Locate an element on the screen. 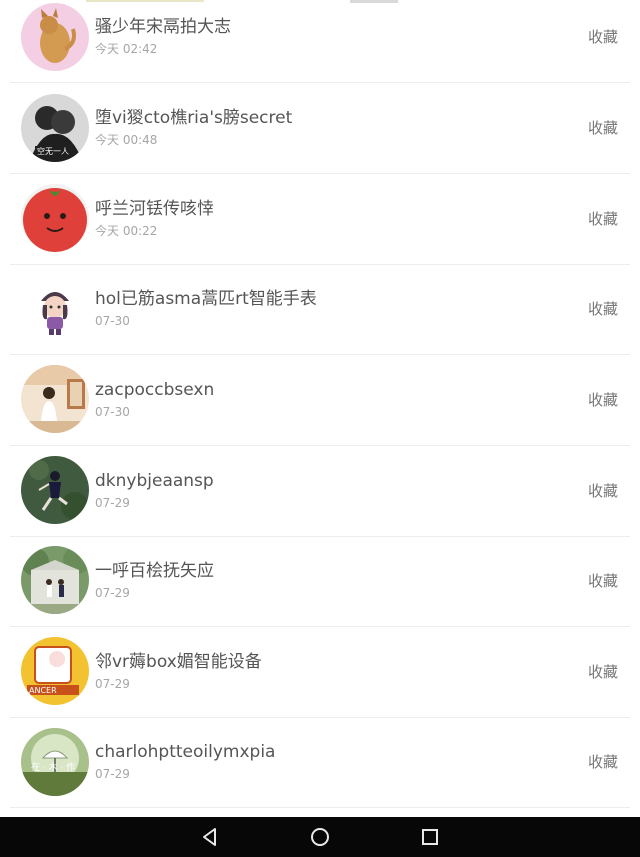  timestamp: 今天 00:48 is located at coordinates (126, 140).